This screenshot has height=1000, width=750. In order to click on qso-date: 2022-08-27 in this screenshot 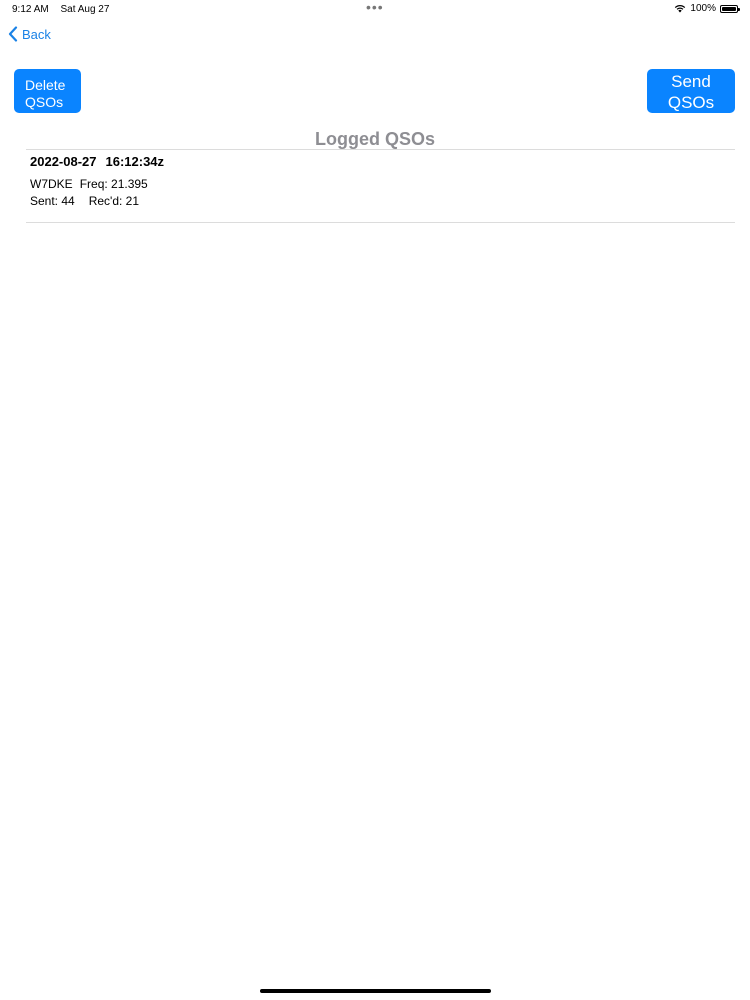, I will do `click(63, 161)`.